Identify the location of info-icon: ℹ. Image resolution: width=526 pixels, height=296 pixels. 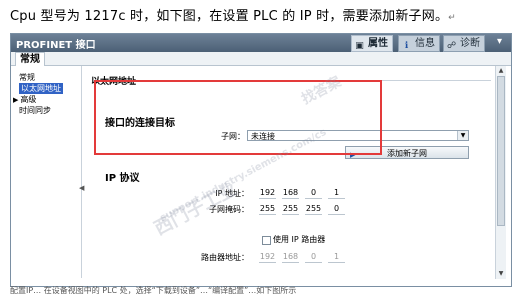
(406, 46).